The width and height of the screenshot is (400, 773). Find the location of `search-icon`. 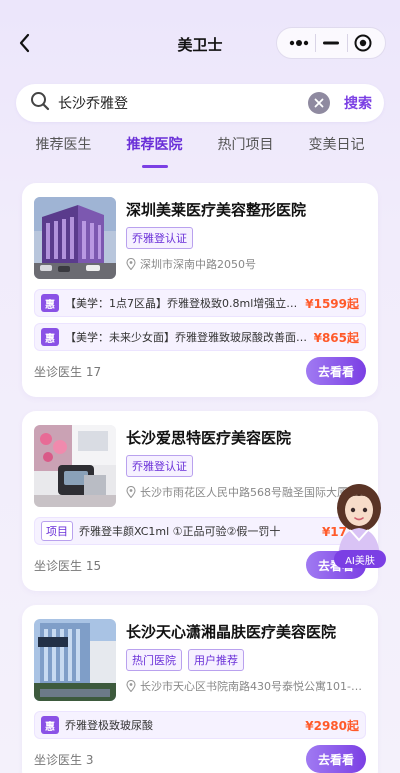

search-icon is located at coordinates (40, 103).